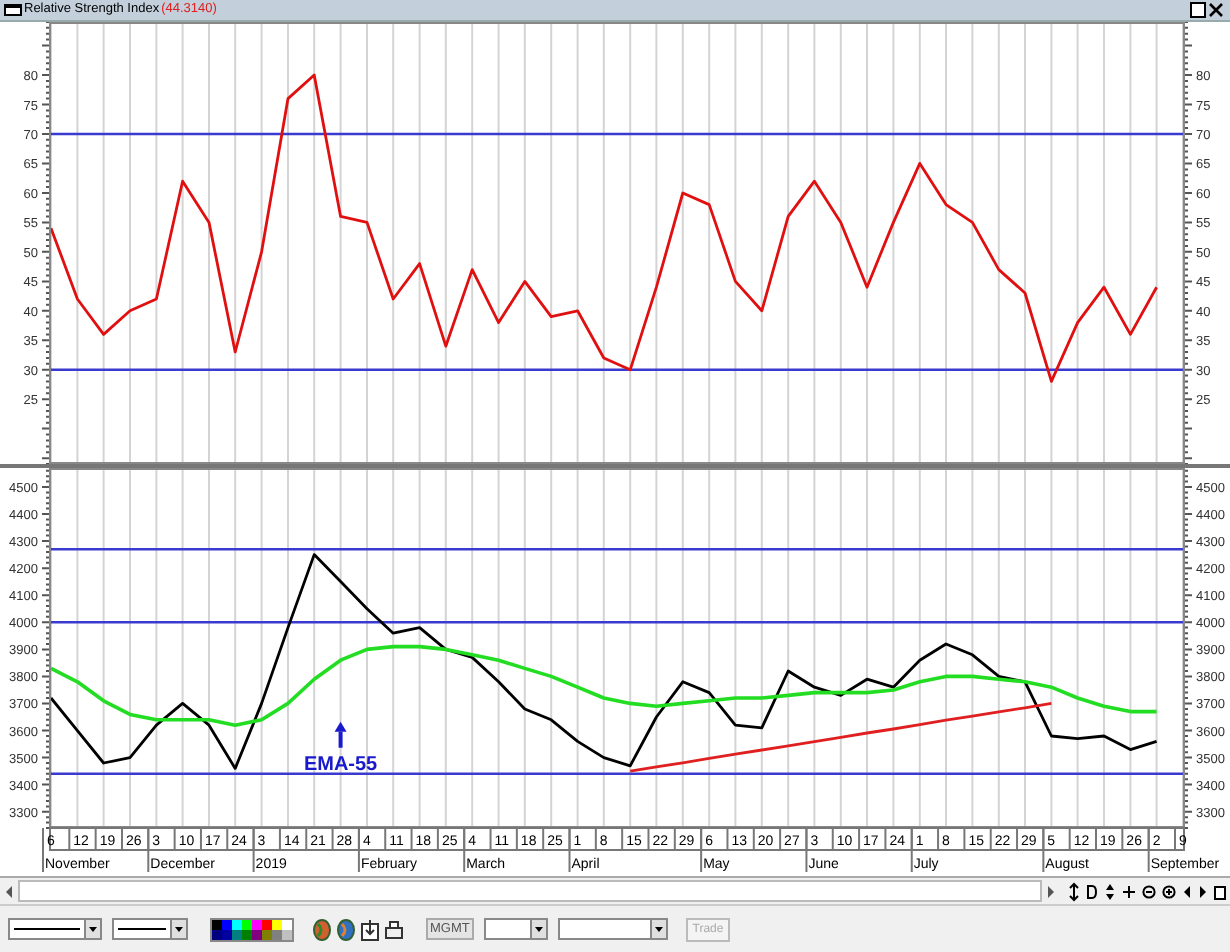 Image resolution: width=1230 pixels, height=952 pixels. I want to click on vertical-move-icon, so click(1110, 891).